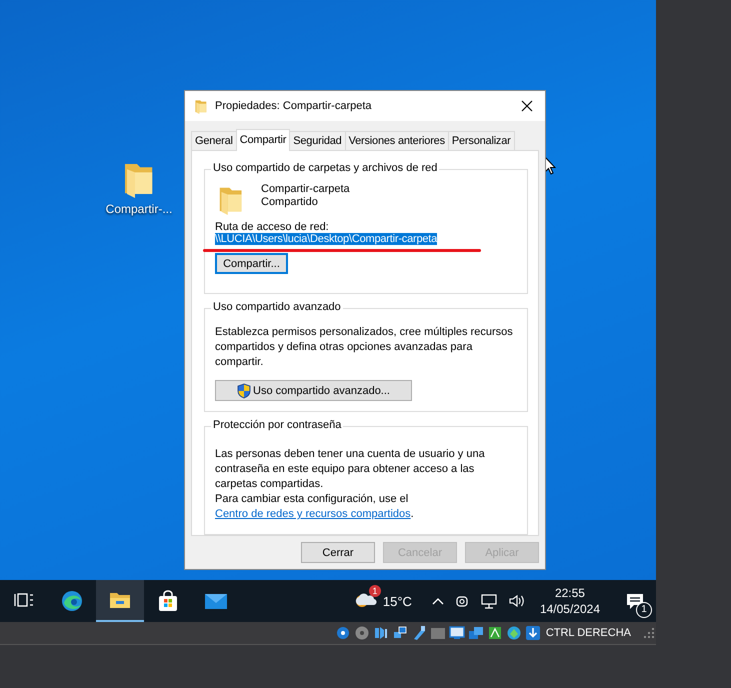  I want to click on description-text: Las personas deben tener una cuenta de usuario y una contraseña en este equipo para obtener acceso a las carpetas compartidas., so click(350, 469).